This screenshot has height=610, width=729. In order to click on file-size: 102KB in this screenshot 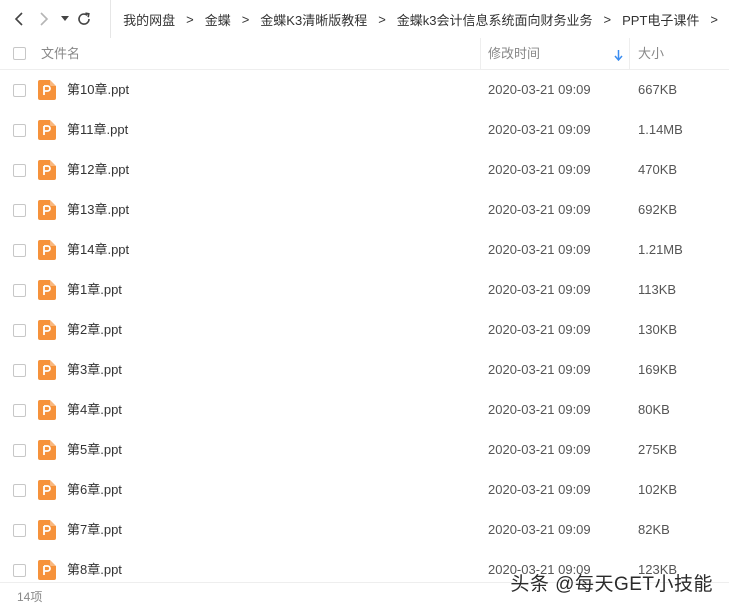, I will do `click(658, 489)`.